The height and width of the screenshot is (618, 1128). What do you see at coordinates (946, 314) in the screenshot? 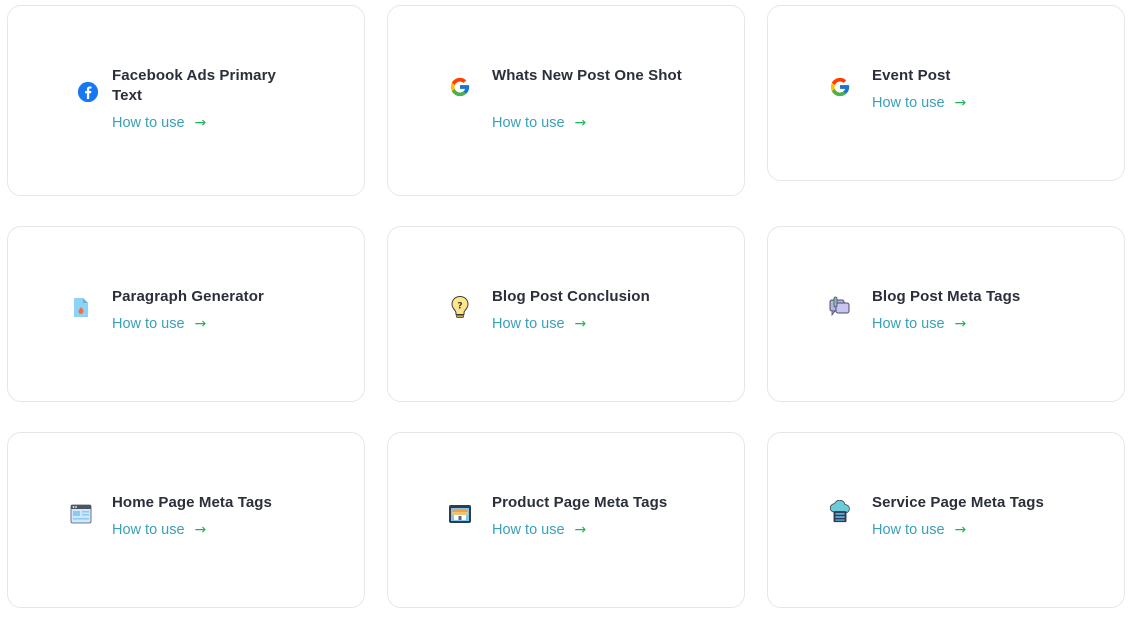
I see `card-blog-post-meta-tags: Blog Post Meta Tags How to use →` at bounding box center [946, 314].